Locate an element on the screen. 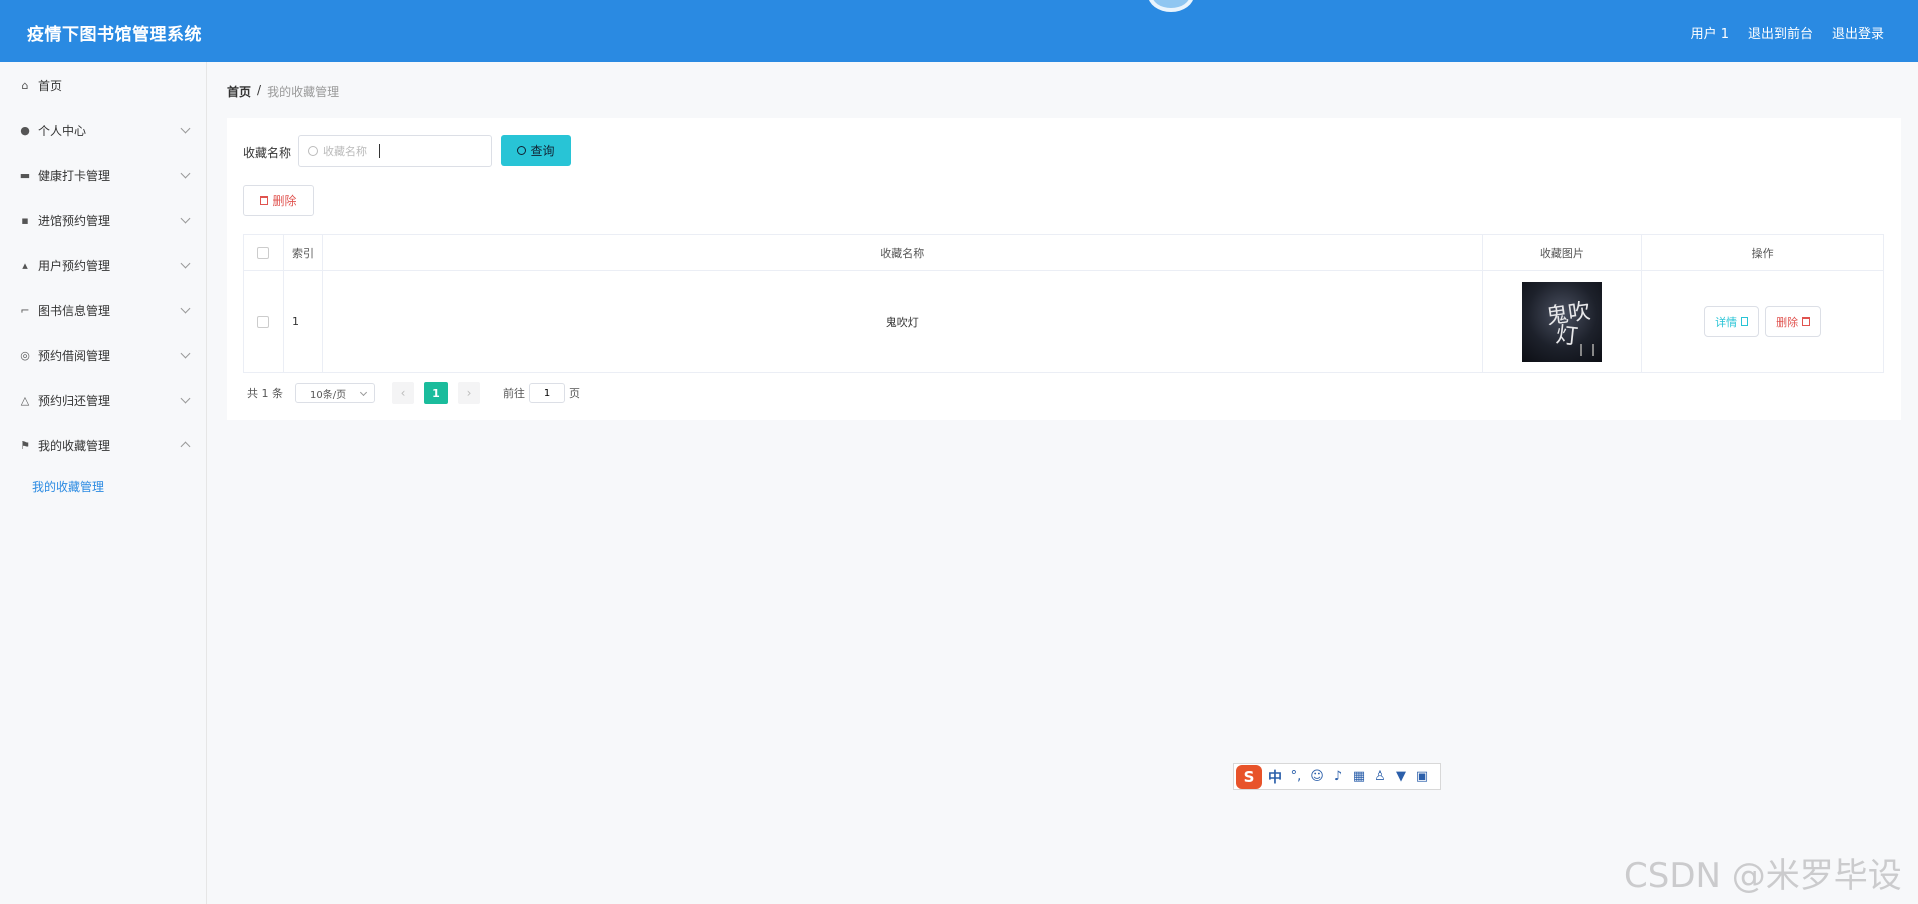  row-delete-button: 删除 is located at coordinates (1793, 321).